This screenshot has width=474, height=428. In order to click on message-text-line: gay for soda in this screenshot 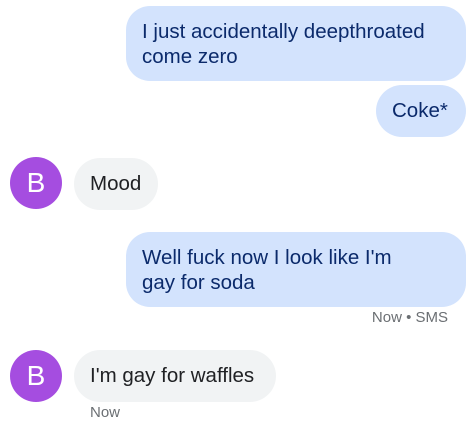, I will do `click(198, 282)`.